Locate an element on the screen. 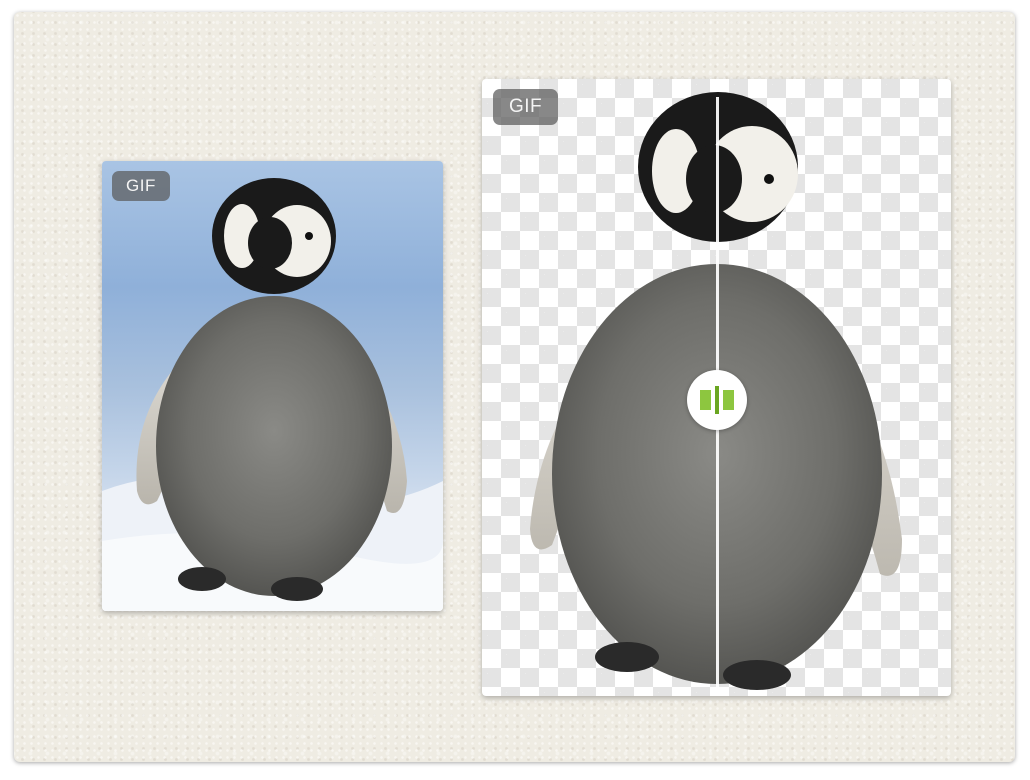 Image resolution: width=1030 pixels, height=780 pixels. split-compare-icon is located at coordinates (717, 400).